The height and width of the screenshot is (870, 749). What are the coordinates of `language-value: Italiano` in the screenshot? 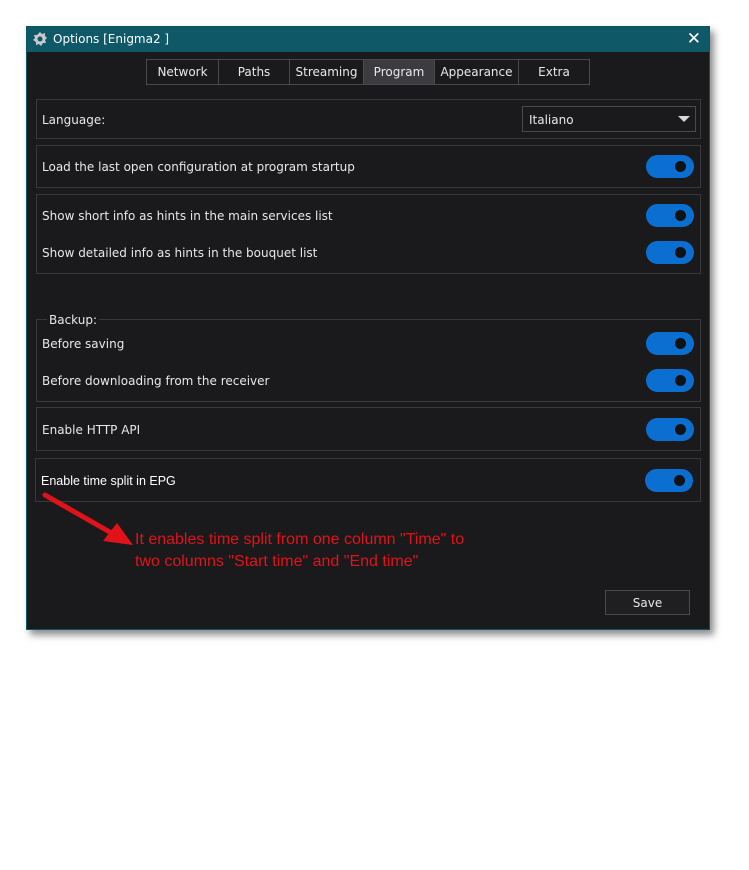 It's located at (551, 120).